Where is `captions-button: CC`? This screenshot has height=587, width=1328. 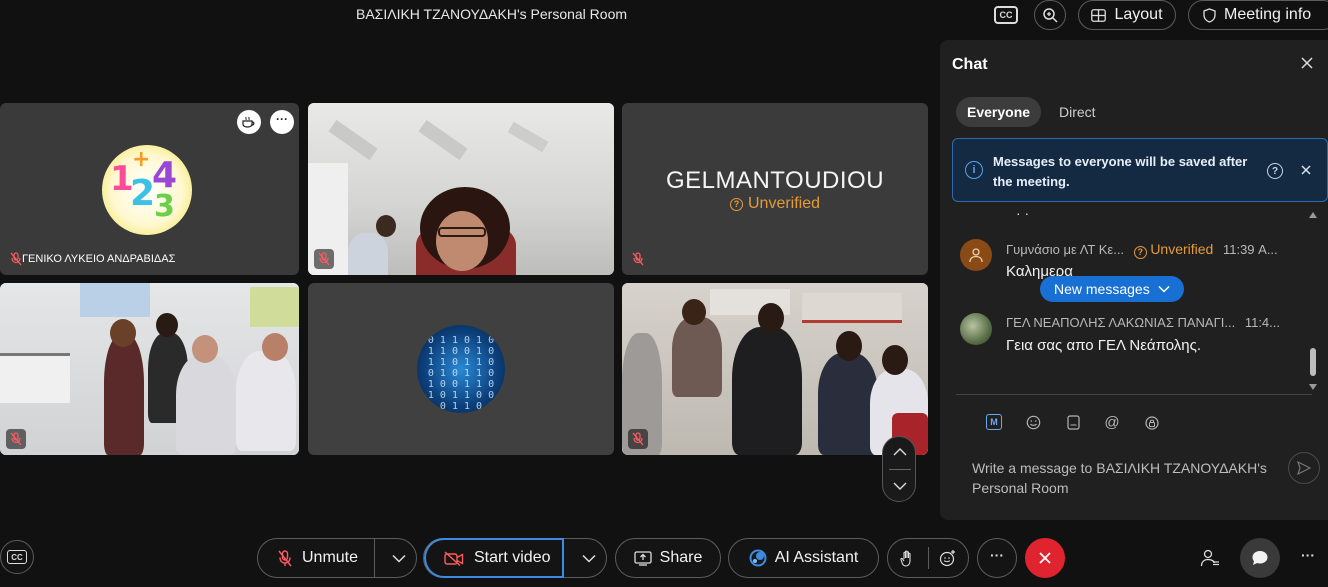
captions-button: CC is located at coordinates (17, 557).